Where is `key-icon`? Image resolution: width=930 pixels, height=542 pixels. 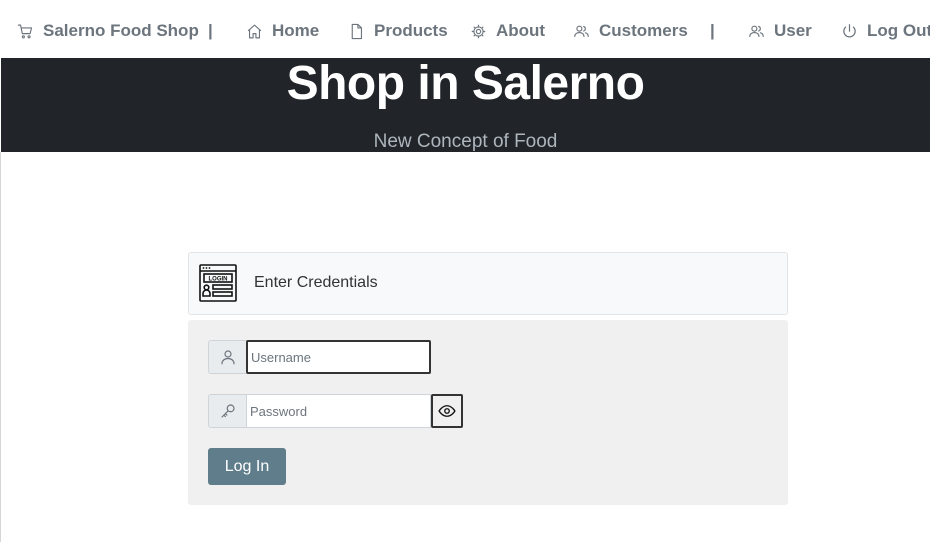 key-icon is located at coordinates (227, 411).